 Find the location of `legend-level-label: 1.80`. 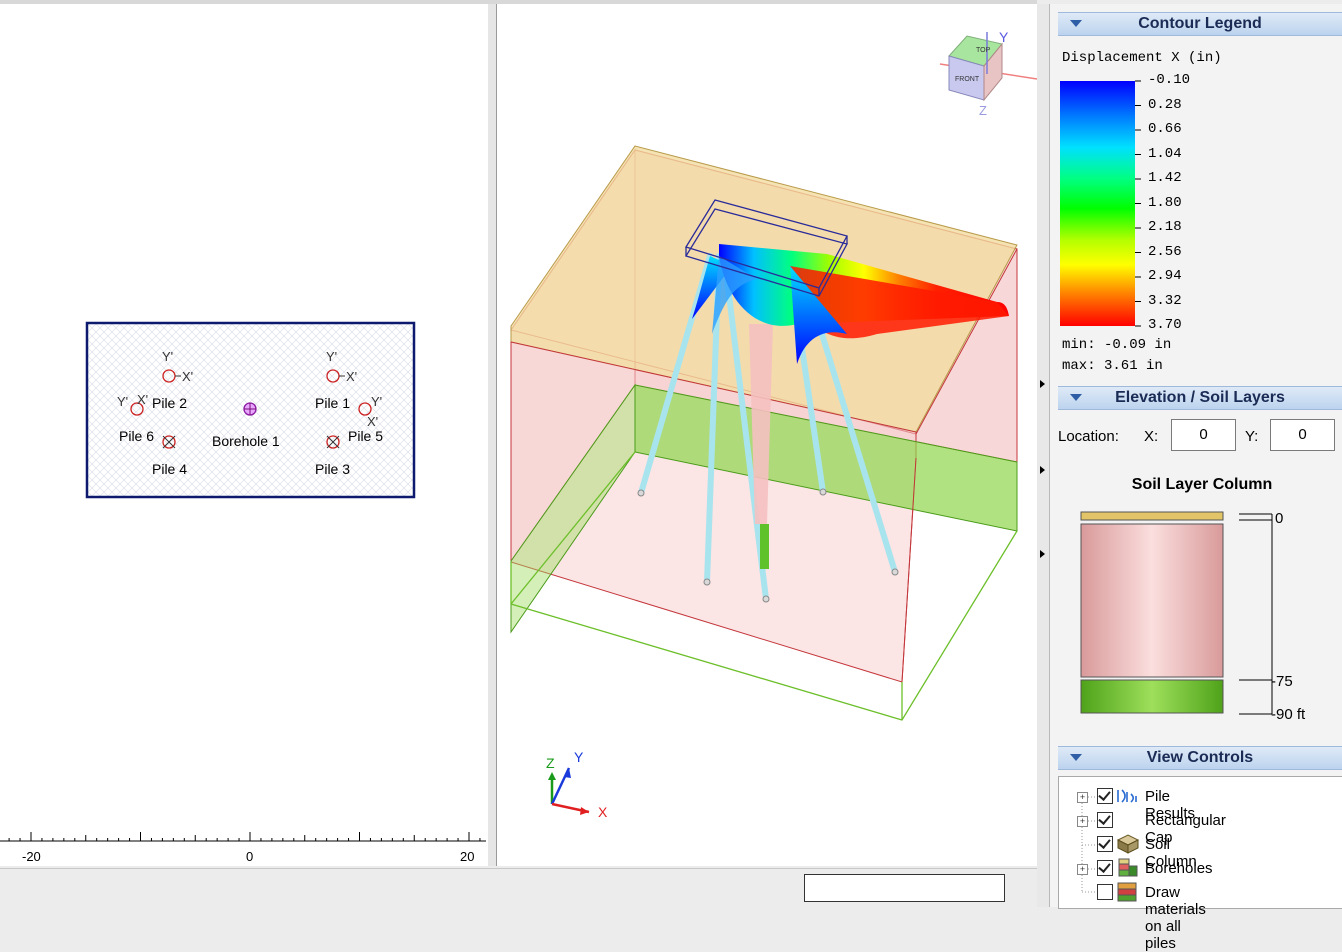

legend-level-label: 1.80 is located at coordinates (1165, 202).